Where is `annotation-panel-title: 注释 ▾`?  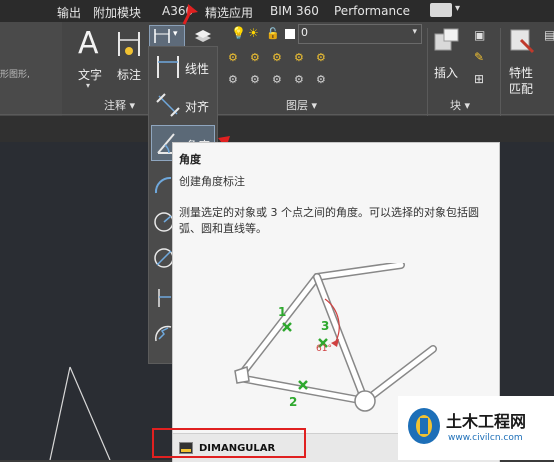
annotation-panel-title: 注释 ▾ is located at coordinates (119, 105).